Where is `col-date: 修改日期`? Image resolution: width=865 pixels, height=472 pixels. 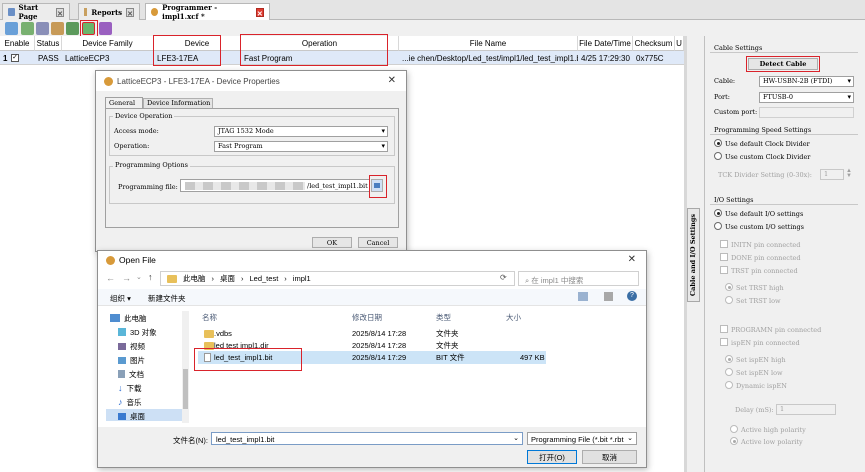
col-date: 修改日期 is located at coordinates (367, 317).